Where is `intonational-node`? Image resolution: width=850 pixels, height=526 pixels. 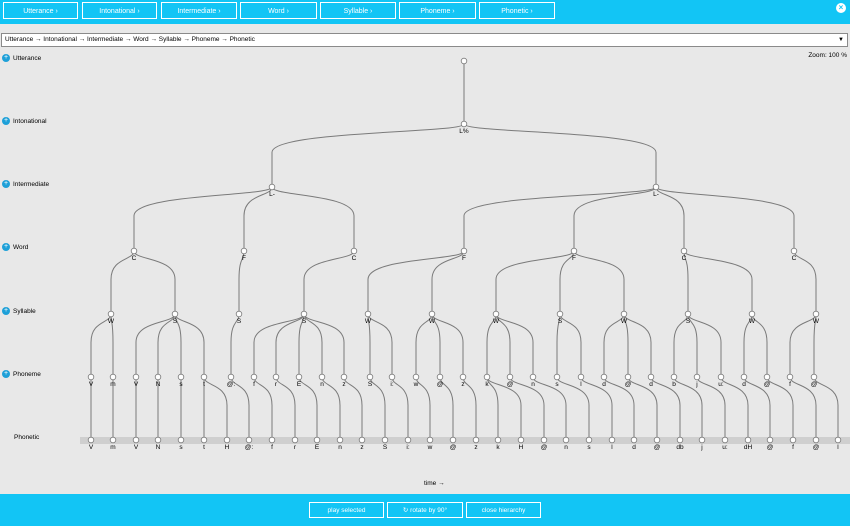
intonational-node is located at coordinates (464, 124).